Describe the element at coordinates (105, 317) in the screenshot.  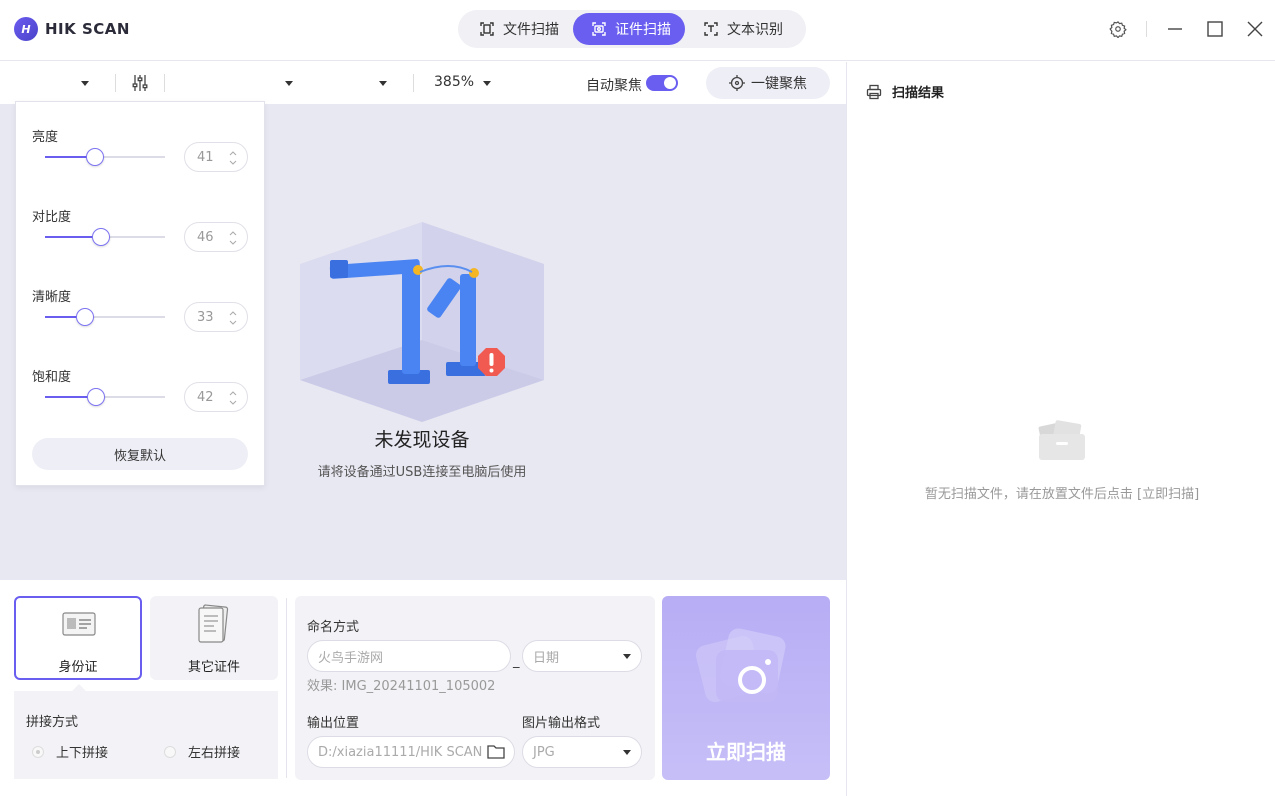
I see `sharpness-slider` at that location.